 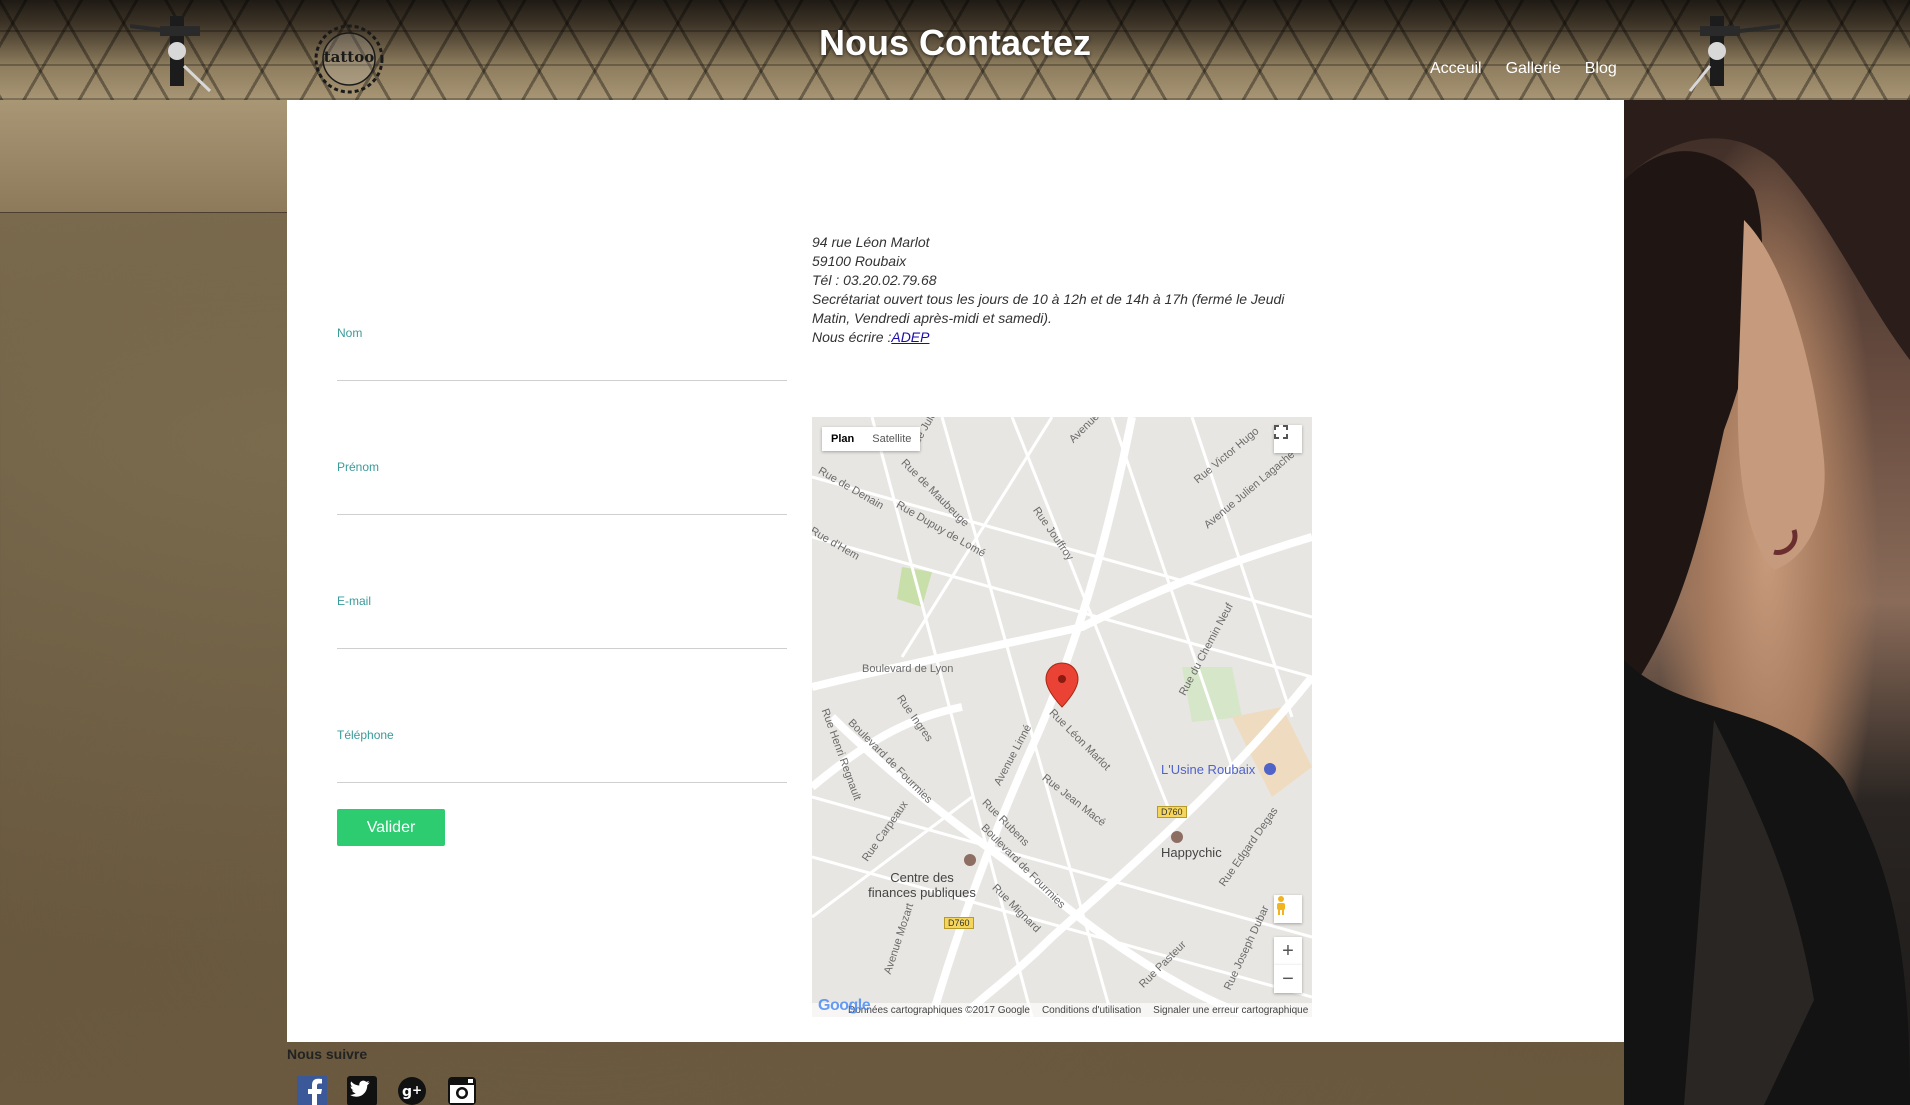 What do you see at coordinates (1281, 905) in the screenshot?
I see `pegman-icon` at bounding box center [1281, 905].